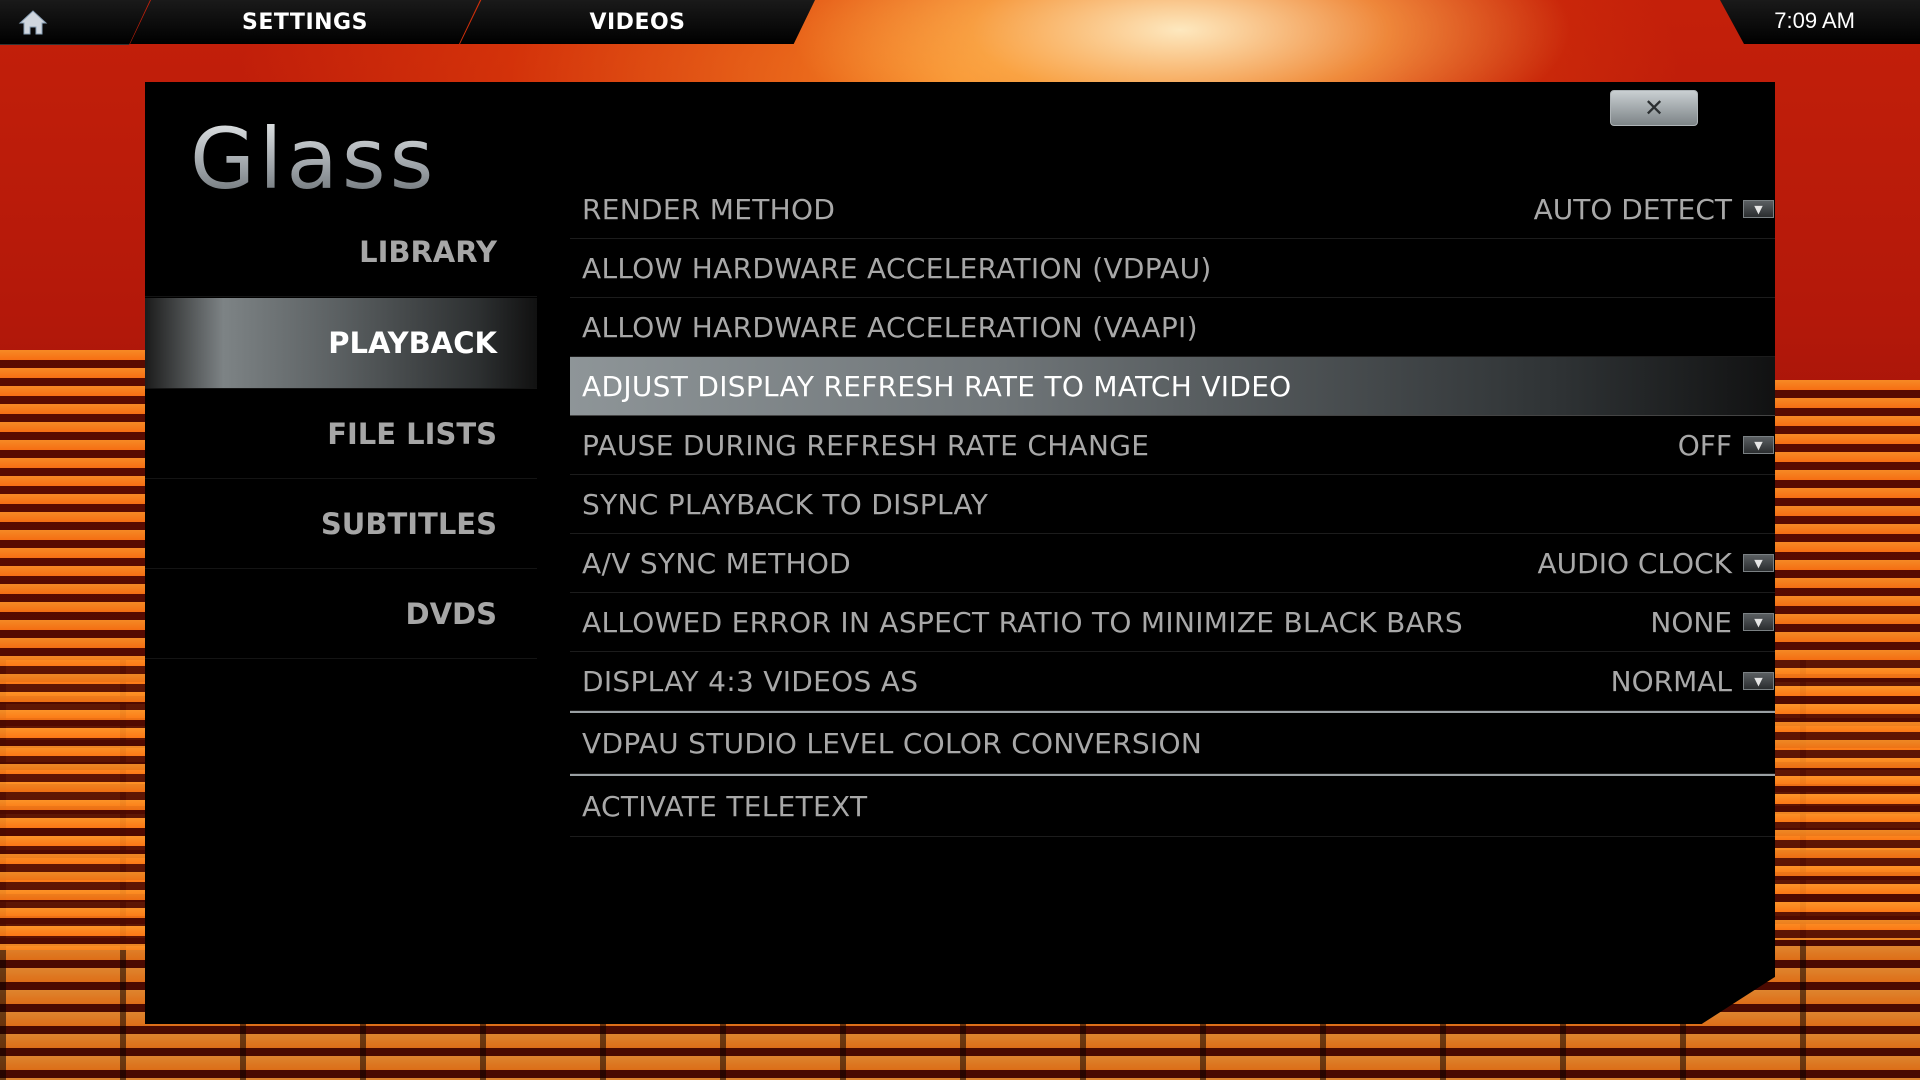  Describe the element at coordinates (1691, 622) in the screenshot. I see `setting-value: NONE` at that location.